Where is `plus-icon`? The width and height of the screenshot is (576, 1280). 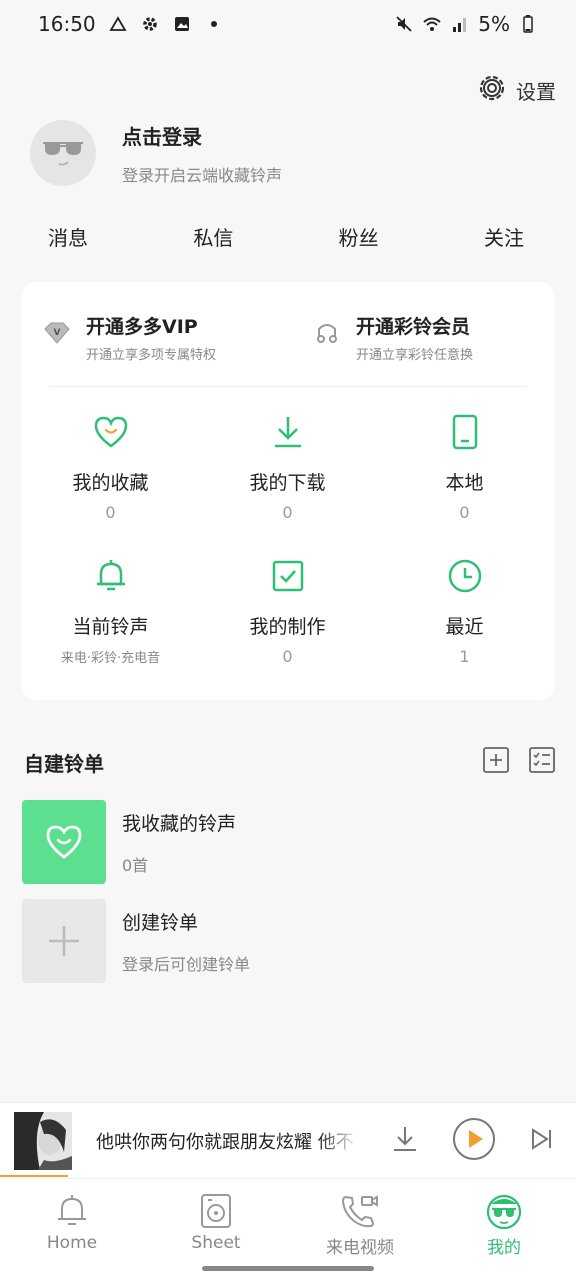
plus-icon is located at coordinates (64, 941).